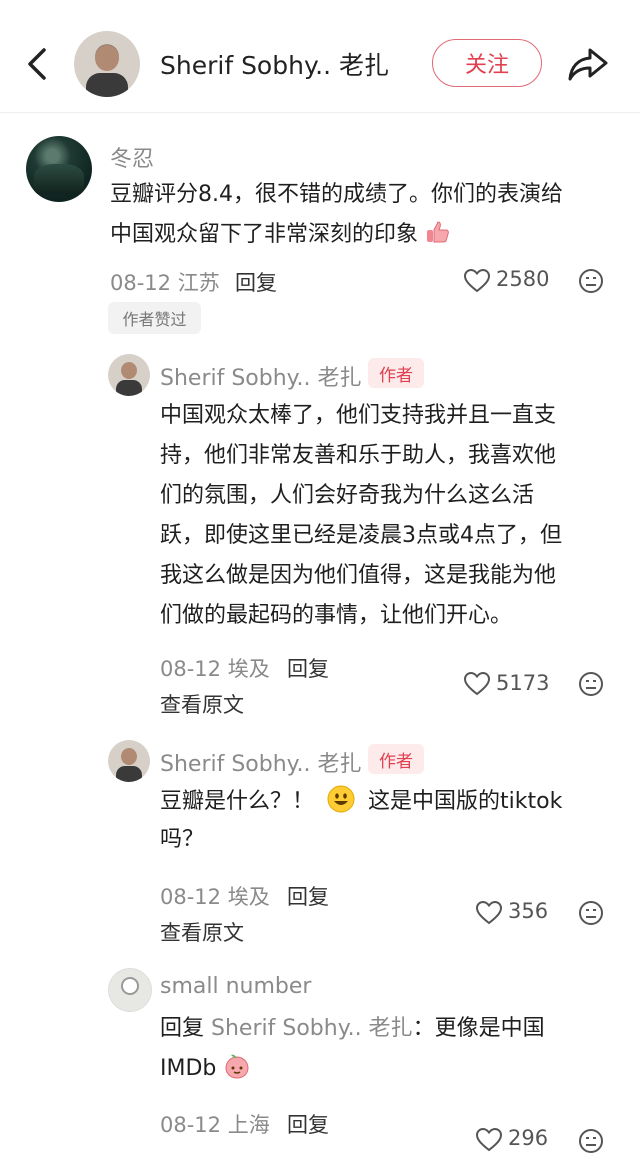 This screenshot has width=640, height=1154. I want to click on profile-name: Sherif Sobhy.. 老扎, so click(274, 64).